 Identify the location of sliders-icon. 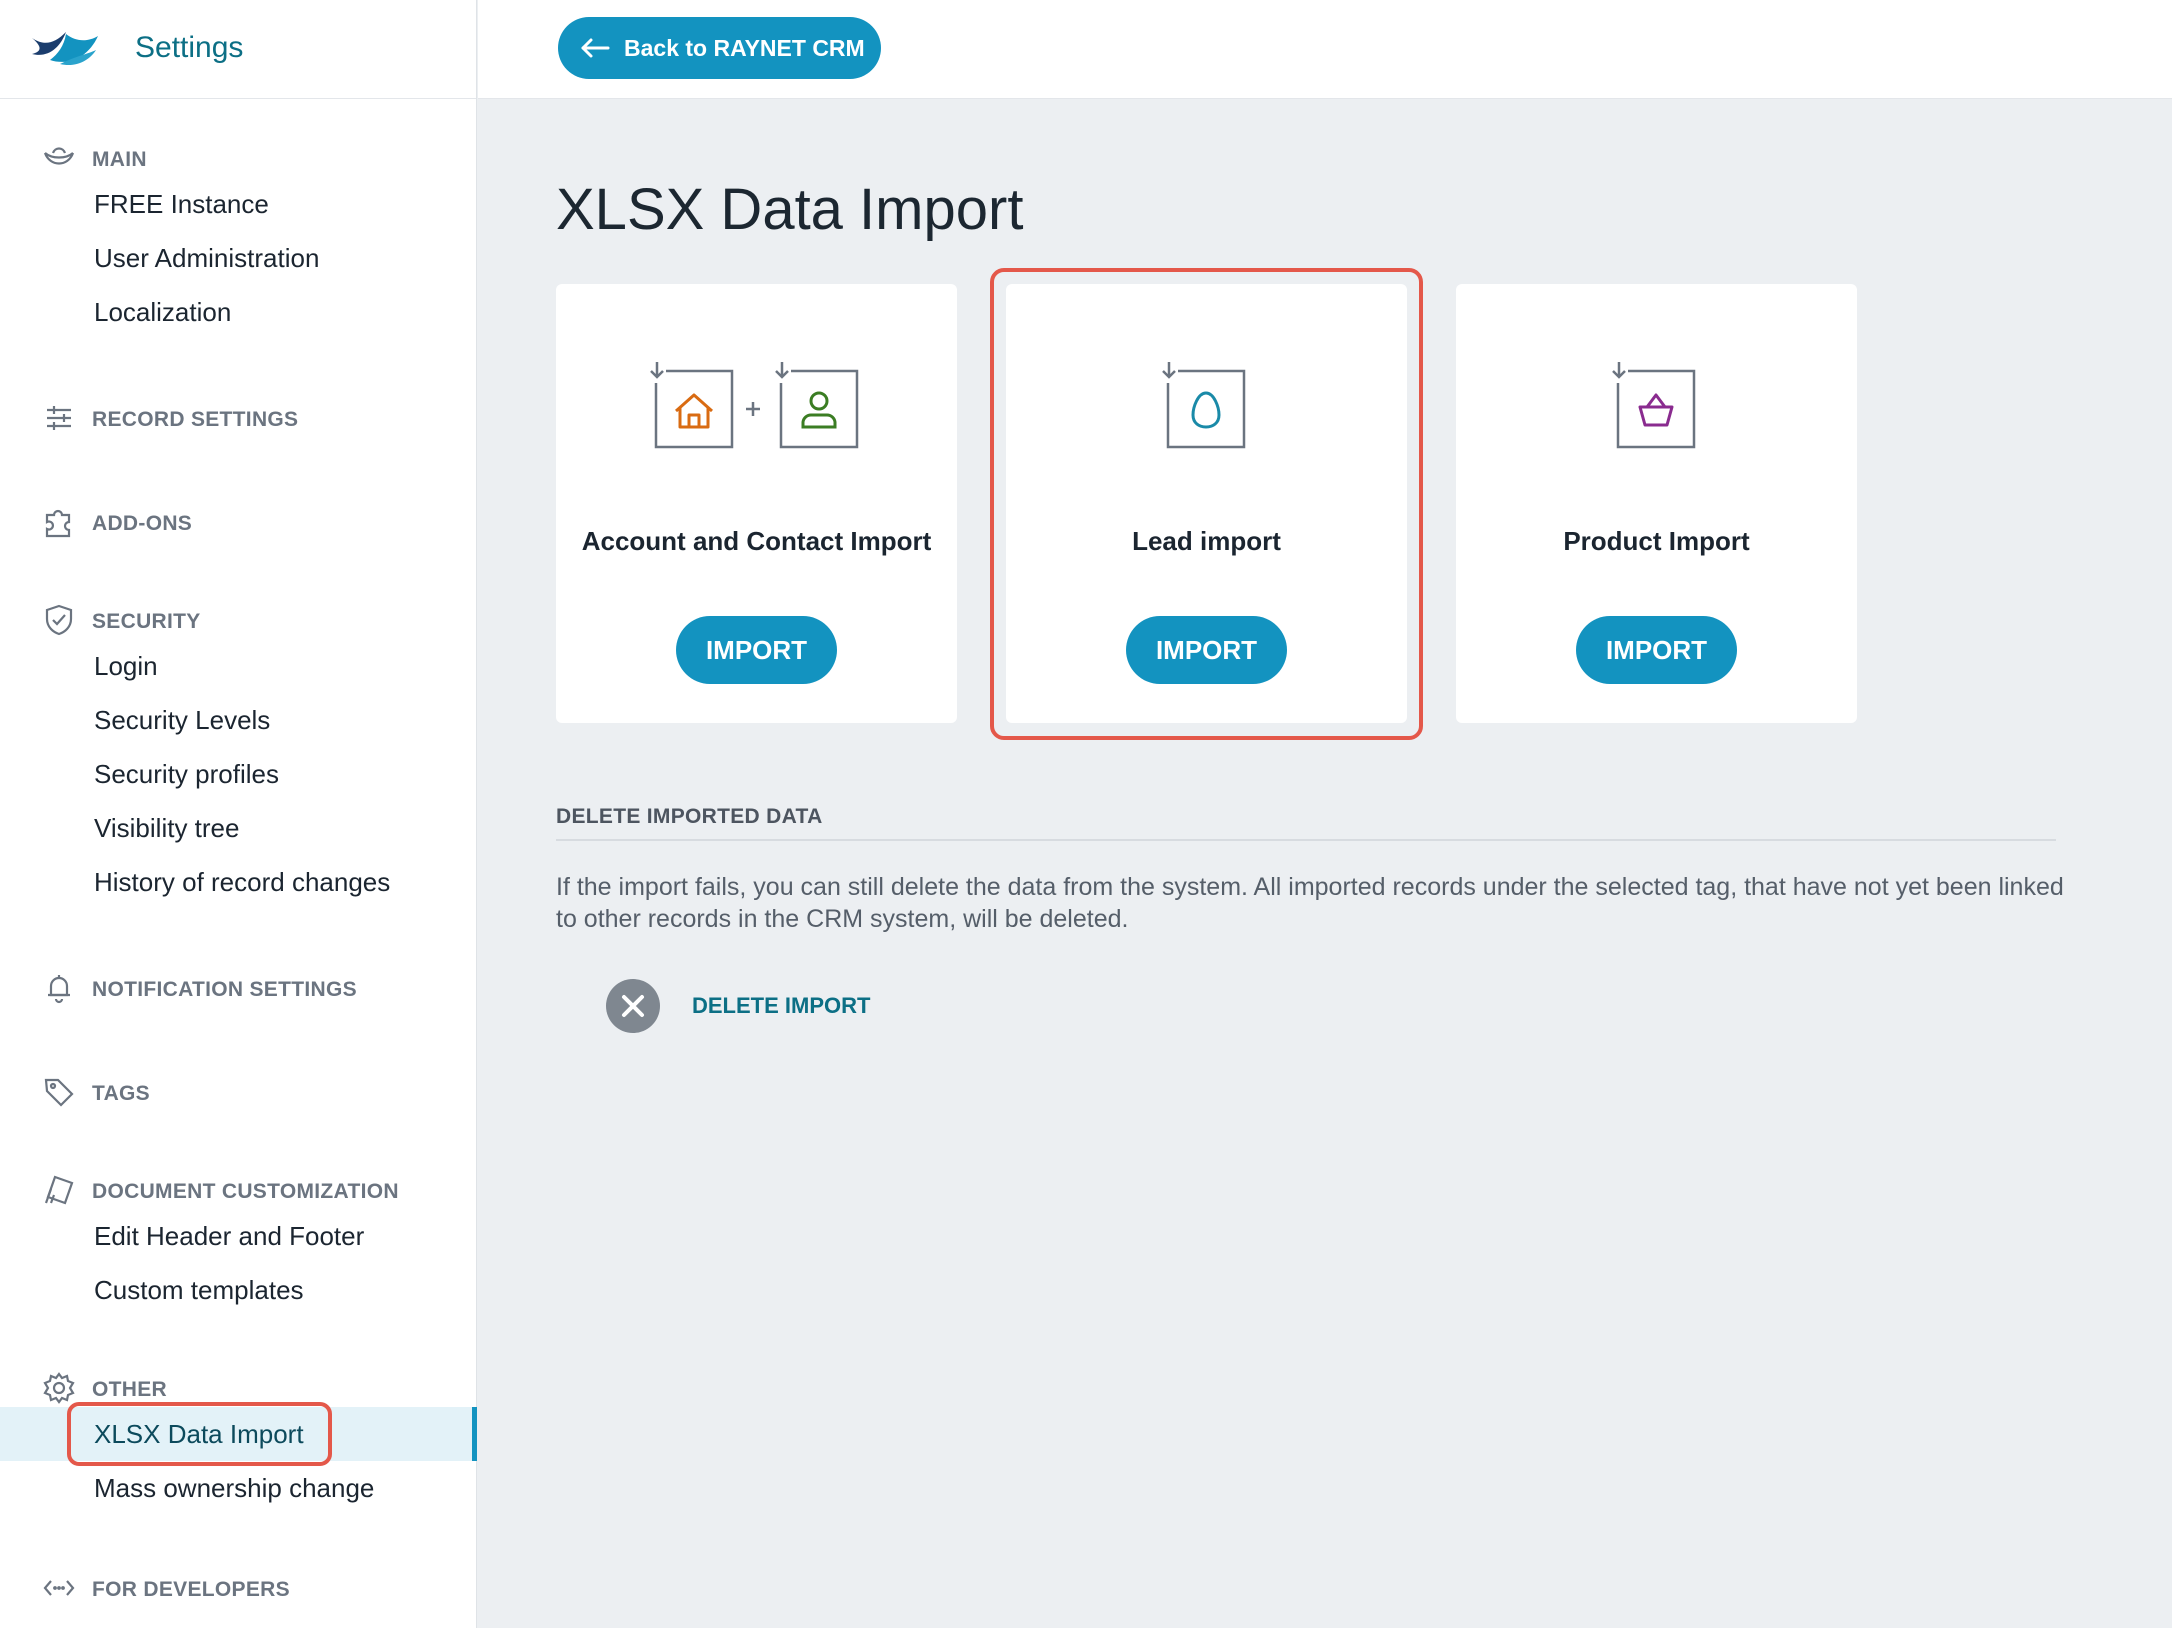
(59, 418).